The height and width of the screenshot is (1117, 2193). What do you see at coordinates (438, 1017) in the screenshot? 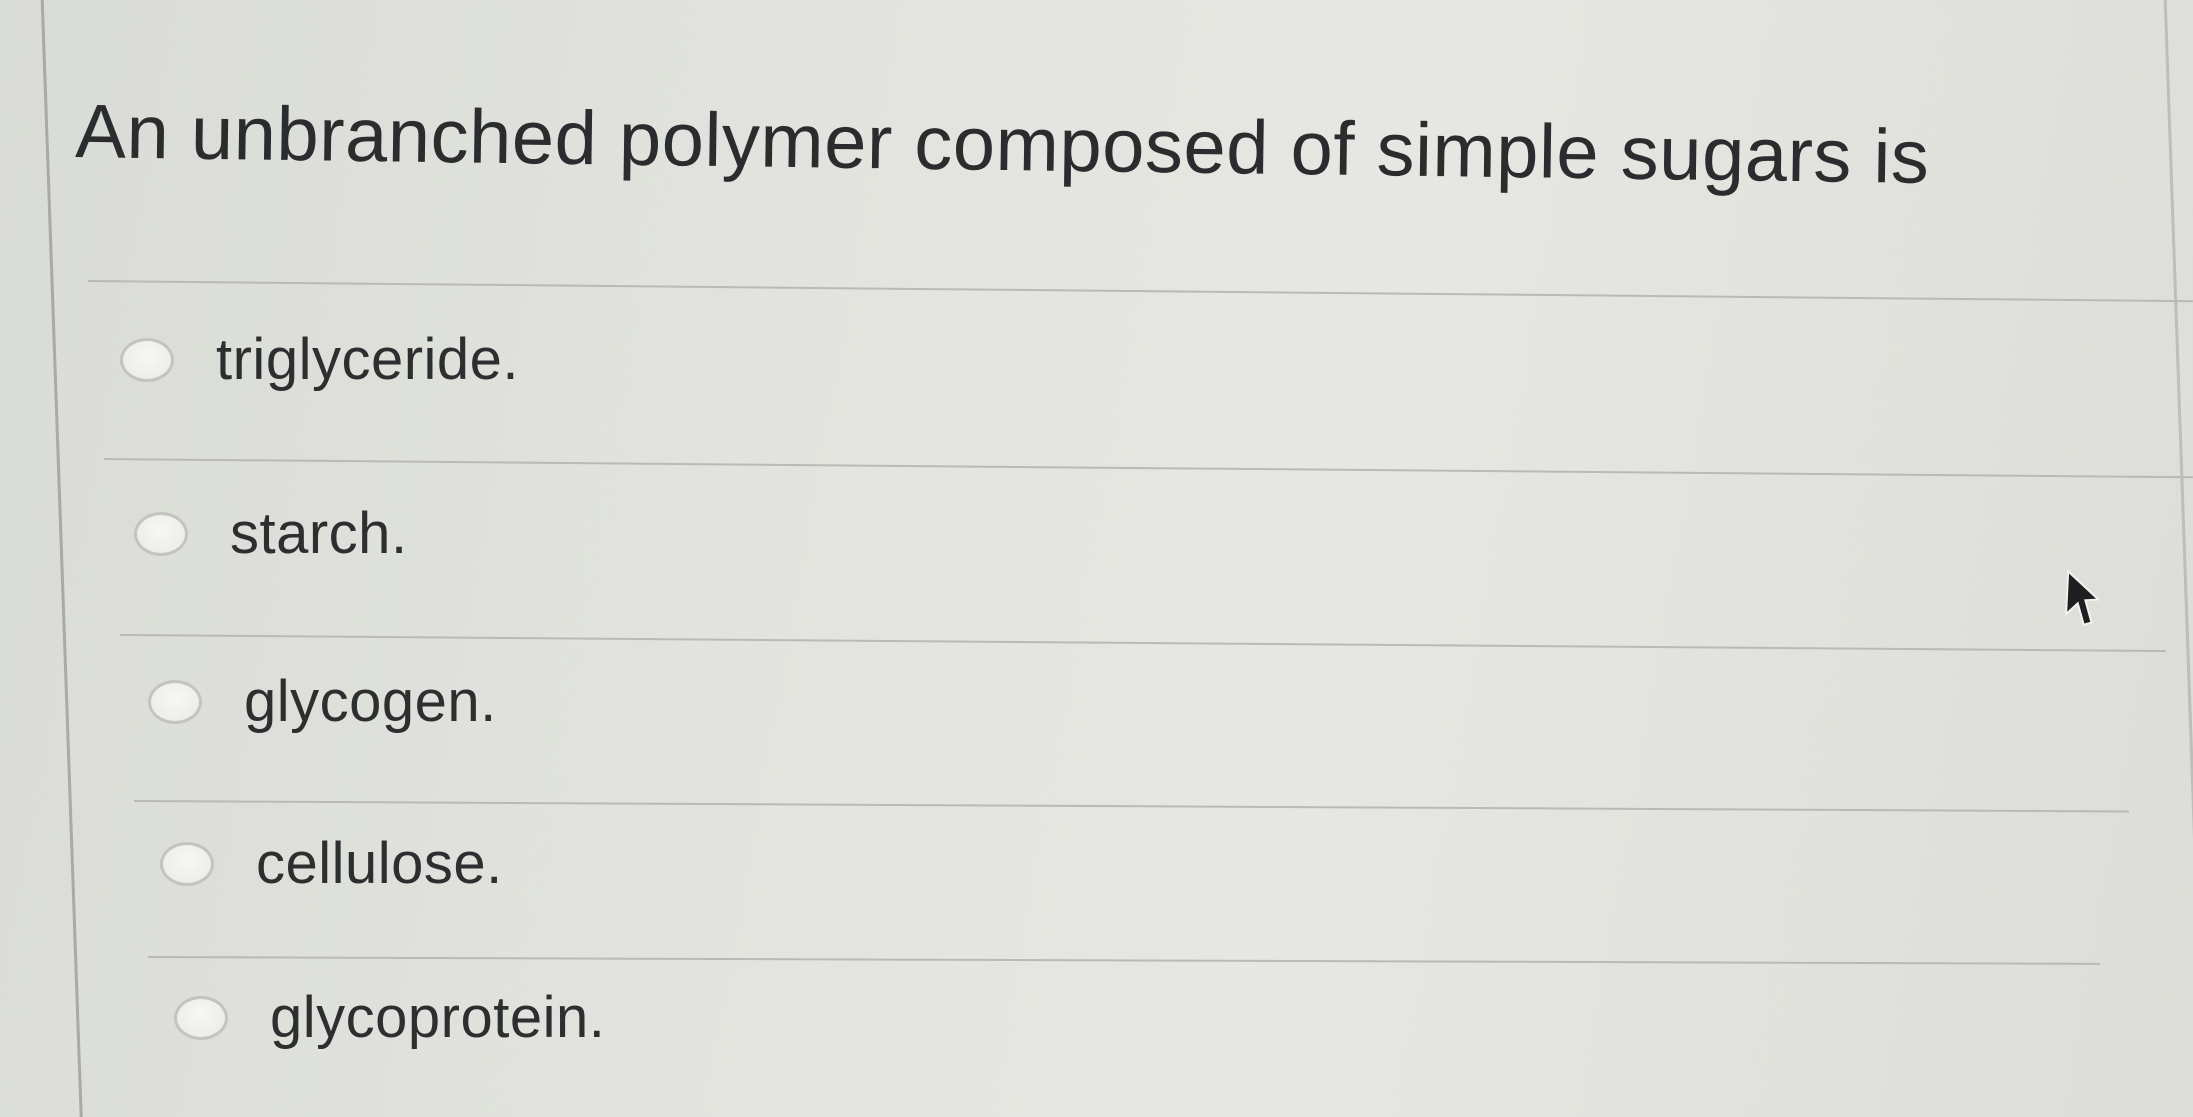
I see `option-label: glycoprotein.` at bounding box center [438, 1017].